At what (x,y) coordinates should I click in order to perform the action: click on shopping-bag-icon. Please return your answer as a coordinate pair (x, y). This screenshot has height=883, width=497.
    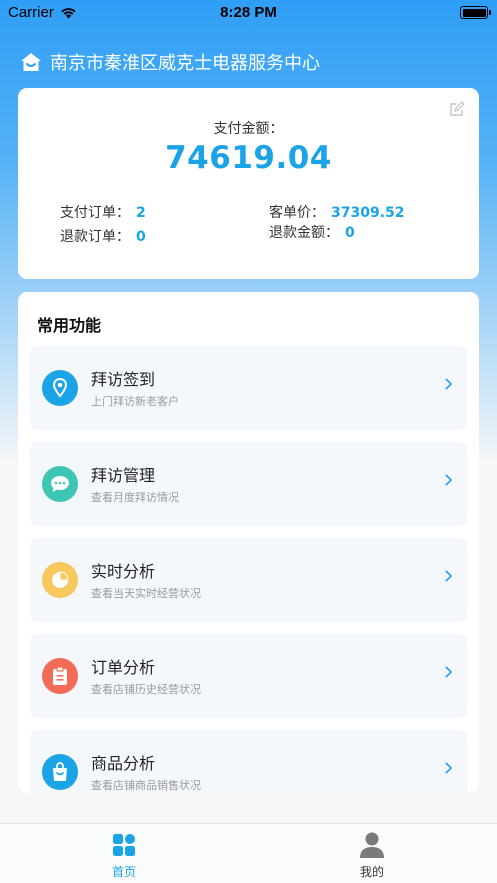
    Looking at the image, I should click on (60, 772).